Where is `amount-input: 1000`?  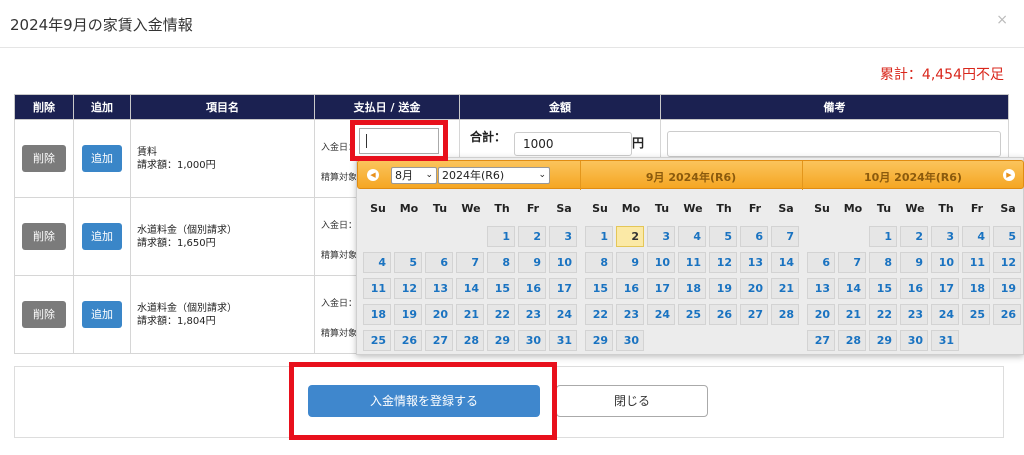 amount-input: 1000 is located at coordinates (573, 144).